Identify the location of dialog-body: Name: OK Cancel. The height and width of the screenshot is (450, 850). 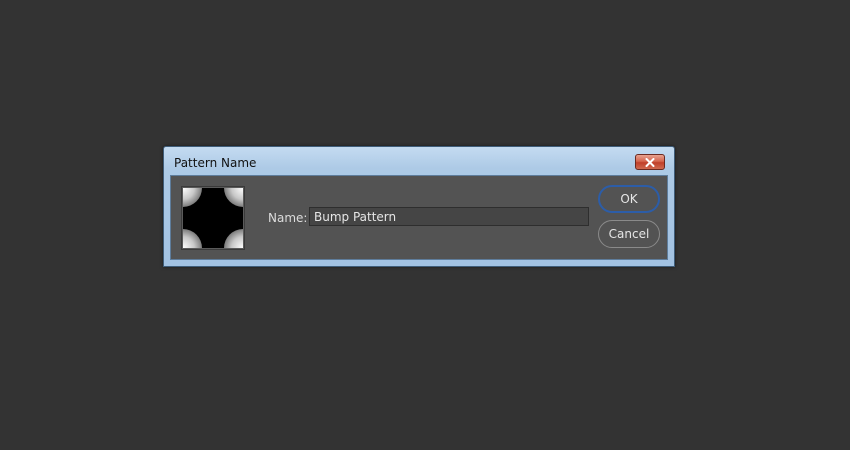
(419, 217).